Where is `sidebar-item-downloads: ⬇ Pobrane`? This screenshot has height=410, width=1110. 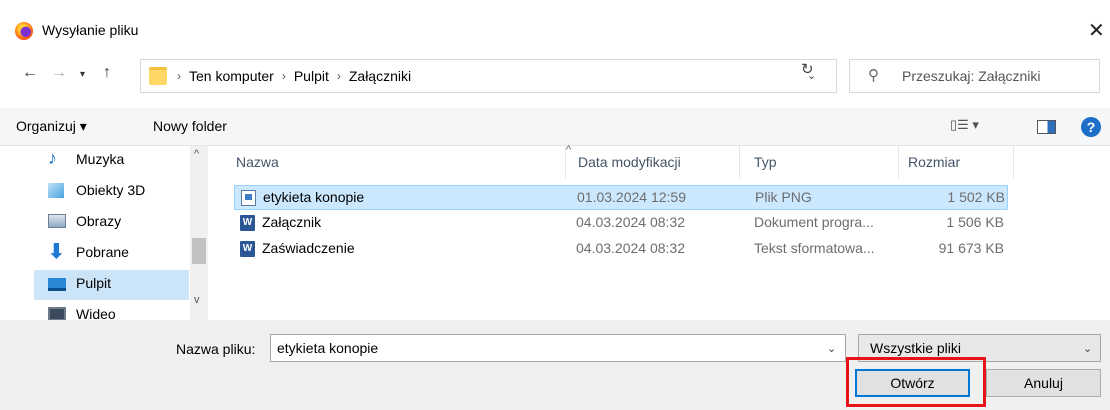
sidebar-item-downloads: ⬇ Pobrane is located at coordinates (119, 254).